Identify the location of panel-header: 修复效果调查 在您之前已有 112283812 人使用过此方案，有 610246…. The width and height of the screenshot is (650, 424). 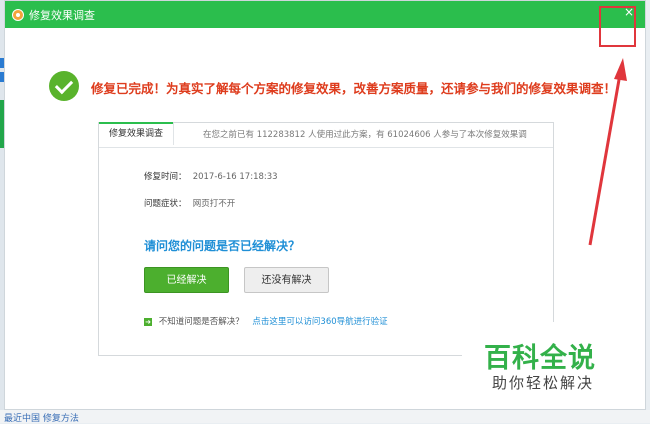
(326, 135).